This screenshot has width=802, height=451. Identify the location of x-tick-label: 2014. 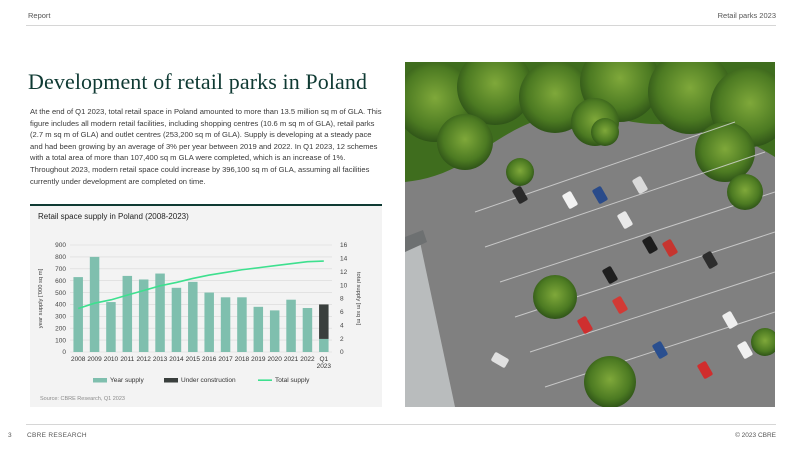
(176, 359).